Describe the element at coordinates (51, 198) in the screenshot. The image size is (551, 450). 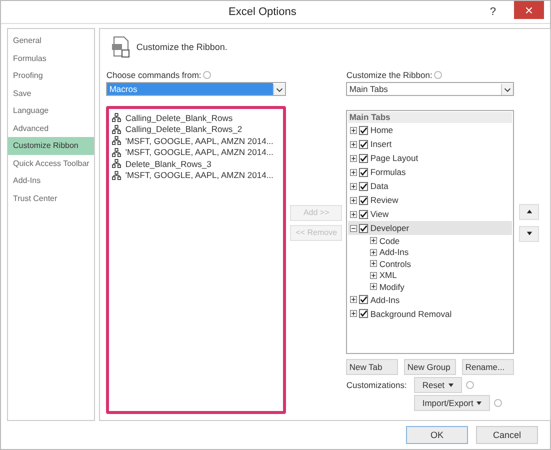
I see `sidebar-item: Trust Center` at that location.